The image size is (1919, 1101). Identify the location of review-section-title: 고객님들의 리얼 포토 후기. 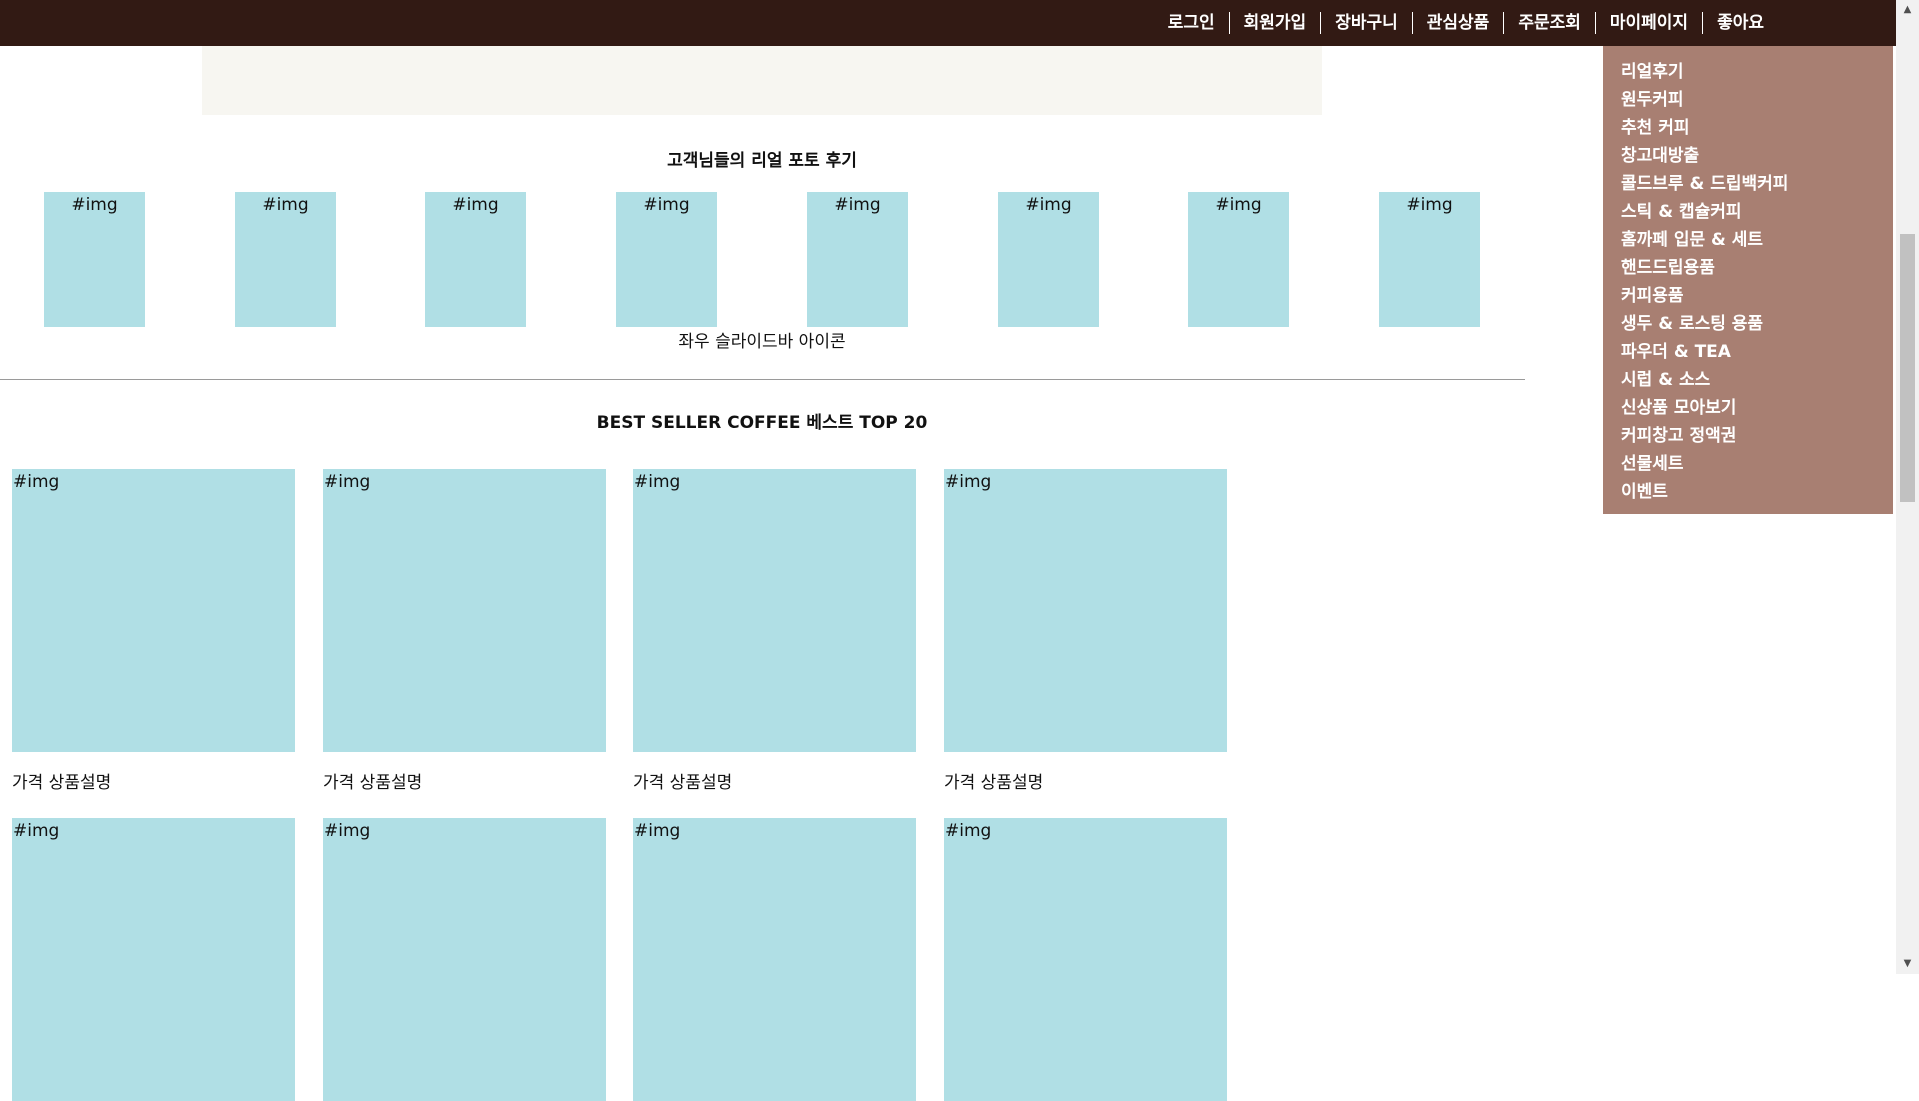
(762, 161).